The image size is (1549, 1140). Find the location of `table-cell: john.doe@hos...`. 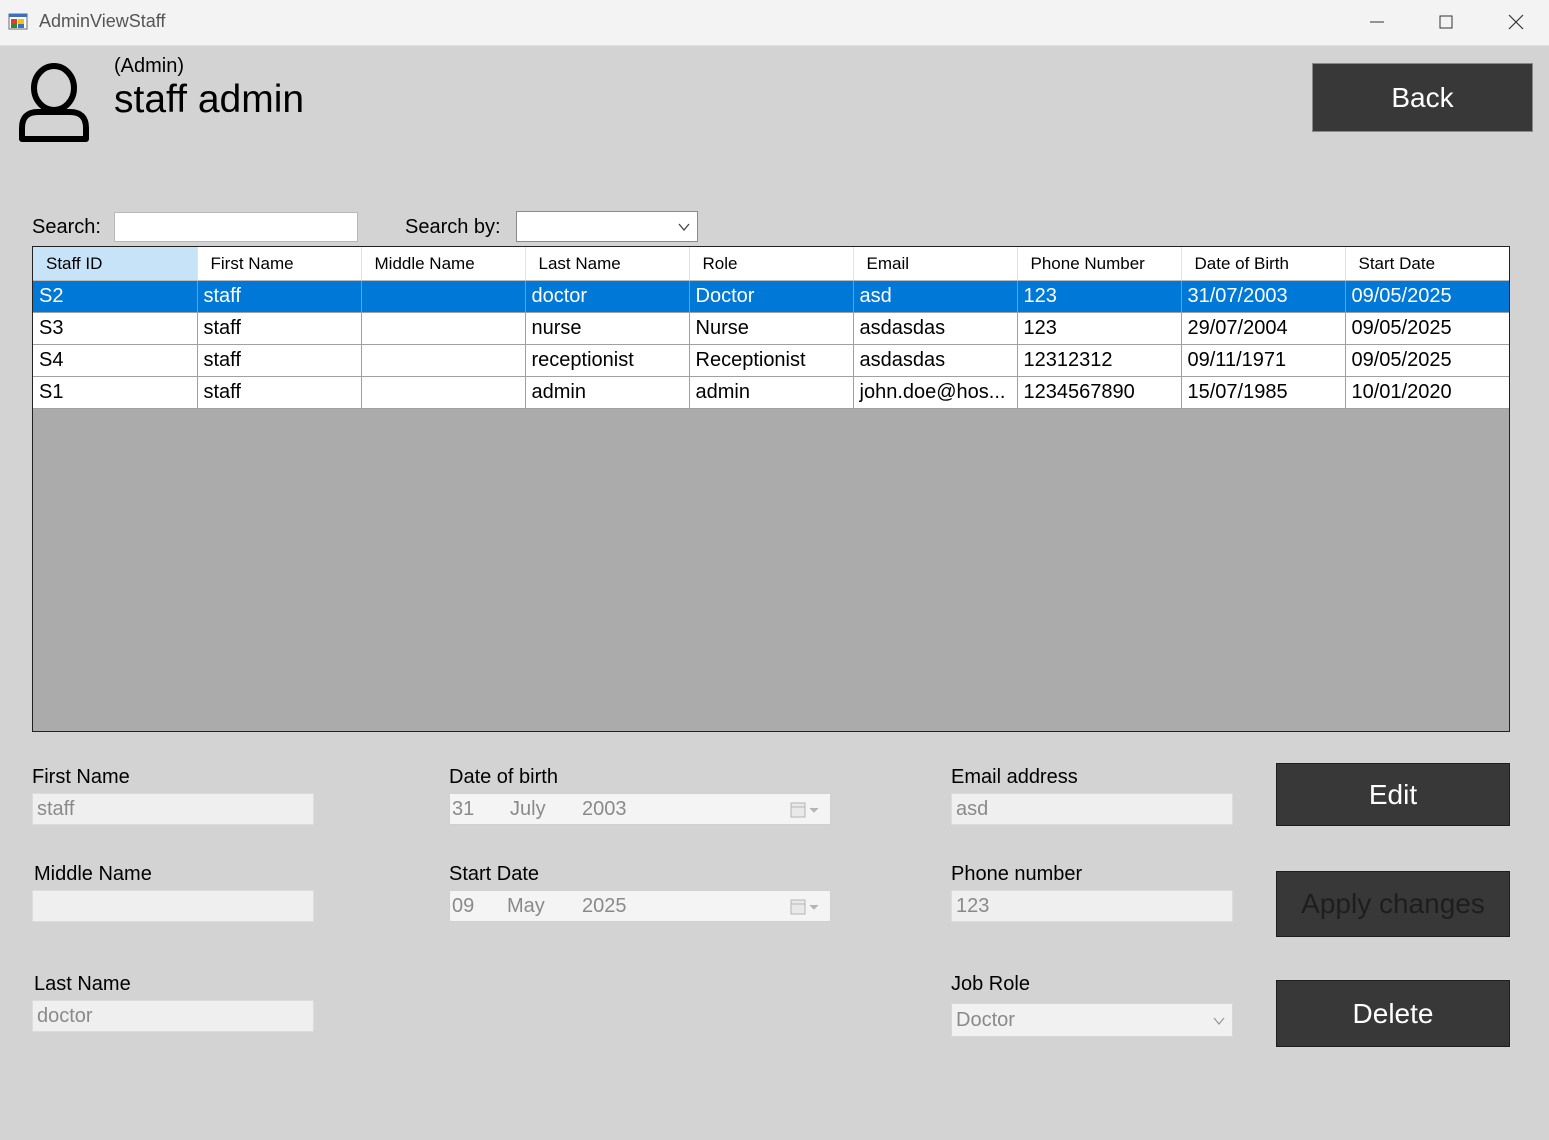

table-cell: john.doe@hos... is located at coordinates (935, 392).